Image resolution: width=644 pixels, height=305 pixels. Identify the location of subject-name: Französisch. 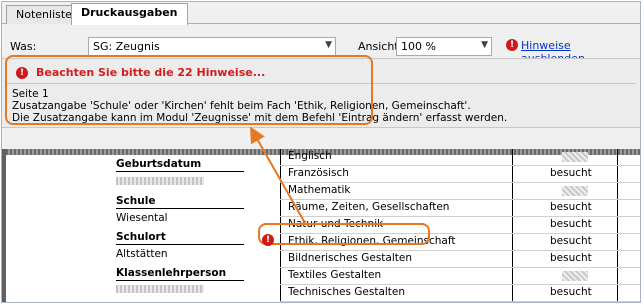
(318, 173).